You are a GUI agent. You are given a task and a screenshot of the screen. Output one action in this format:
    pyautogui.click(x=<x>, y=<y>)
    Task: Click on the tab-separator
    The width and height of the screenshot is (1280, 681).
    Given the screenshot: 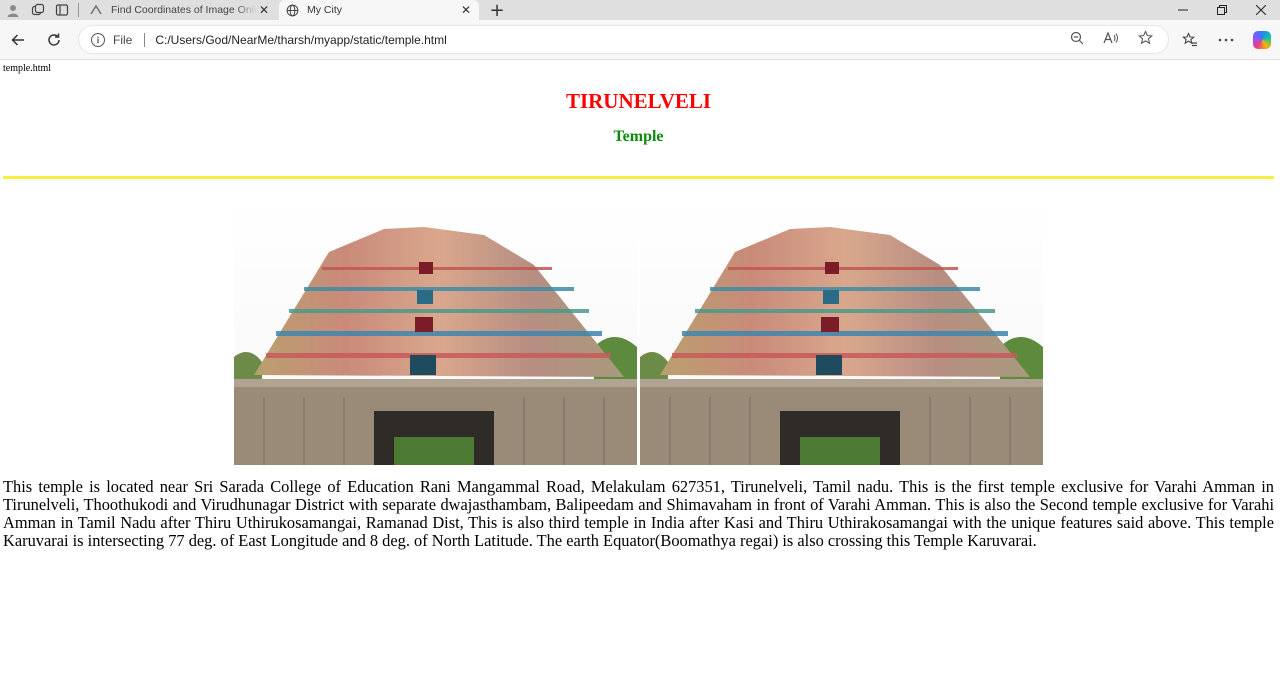 What is the action you would take?
    pyautogui.click(x=78, y=10)
    